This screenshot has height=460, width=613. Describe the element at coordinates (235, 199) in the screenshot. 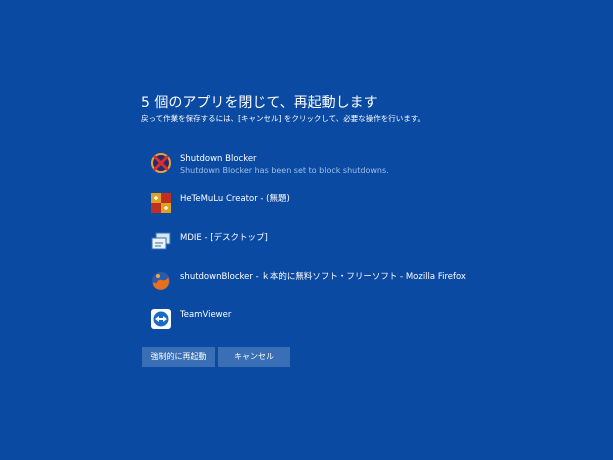

I see `app-name: HeTeMuLu Creator - (無題)` at that location.